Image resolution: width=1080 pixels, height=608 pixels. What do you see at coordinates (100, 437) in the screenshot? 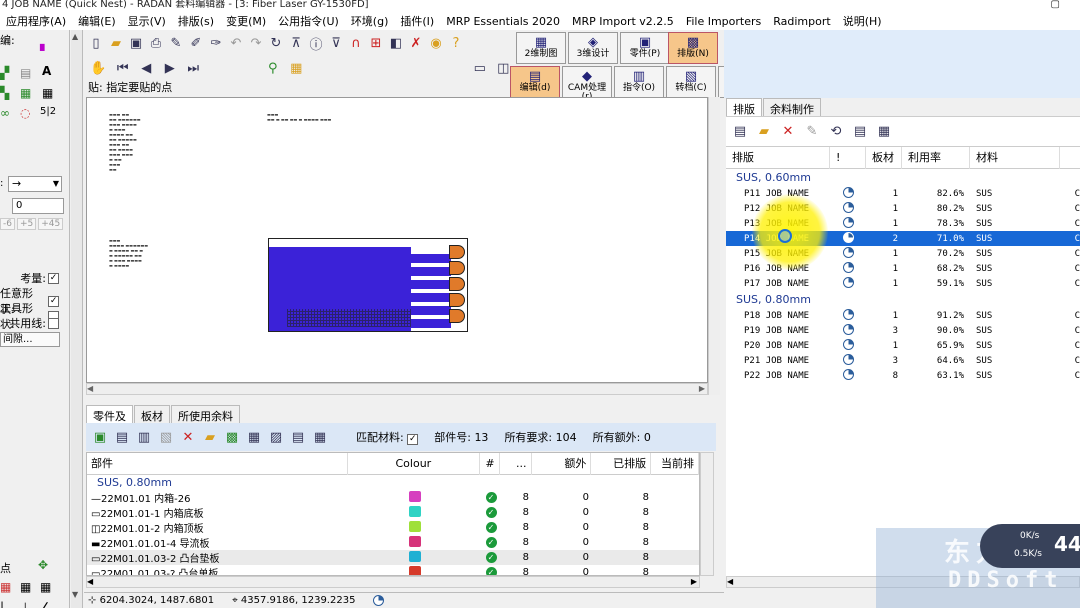
I see `add-part-icon: ▣` at bounding box center [100, 437].